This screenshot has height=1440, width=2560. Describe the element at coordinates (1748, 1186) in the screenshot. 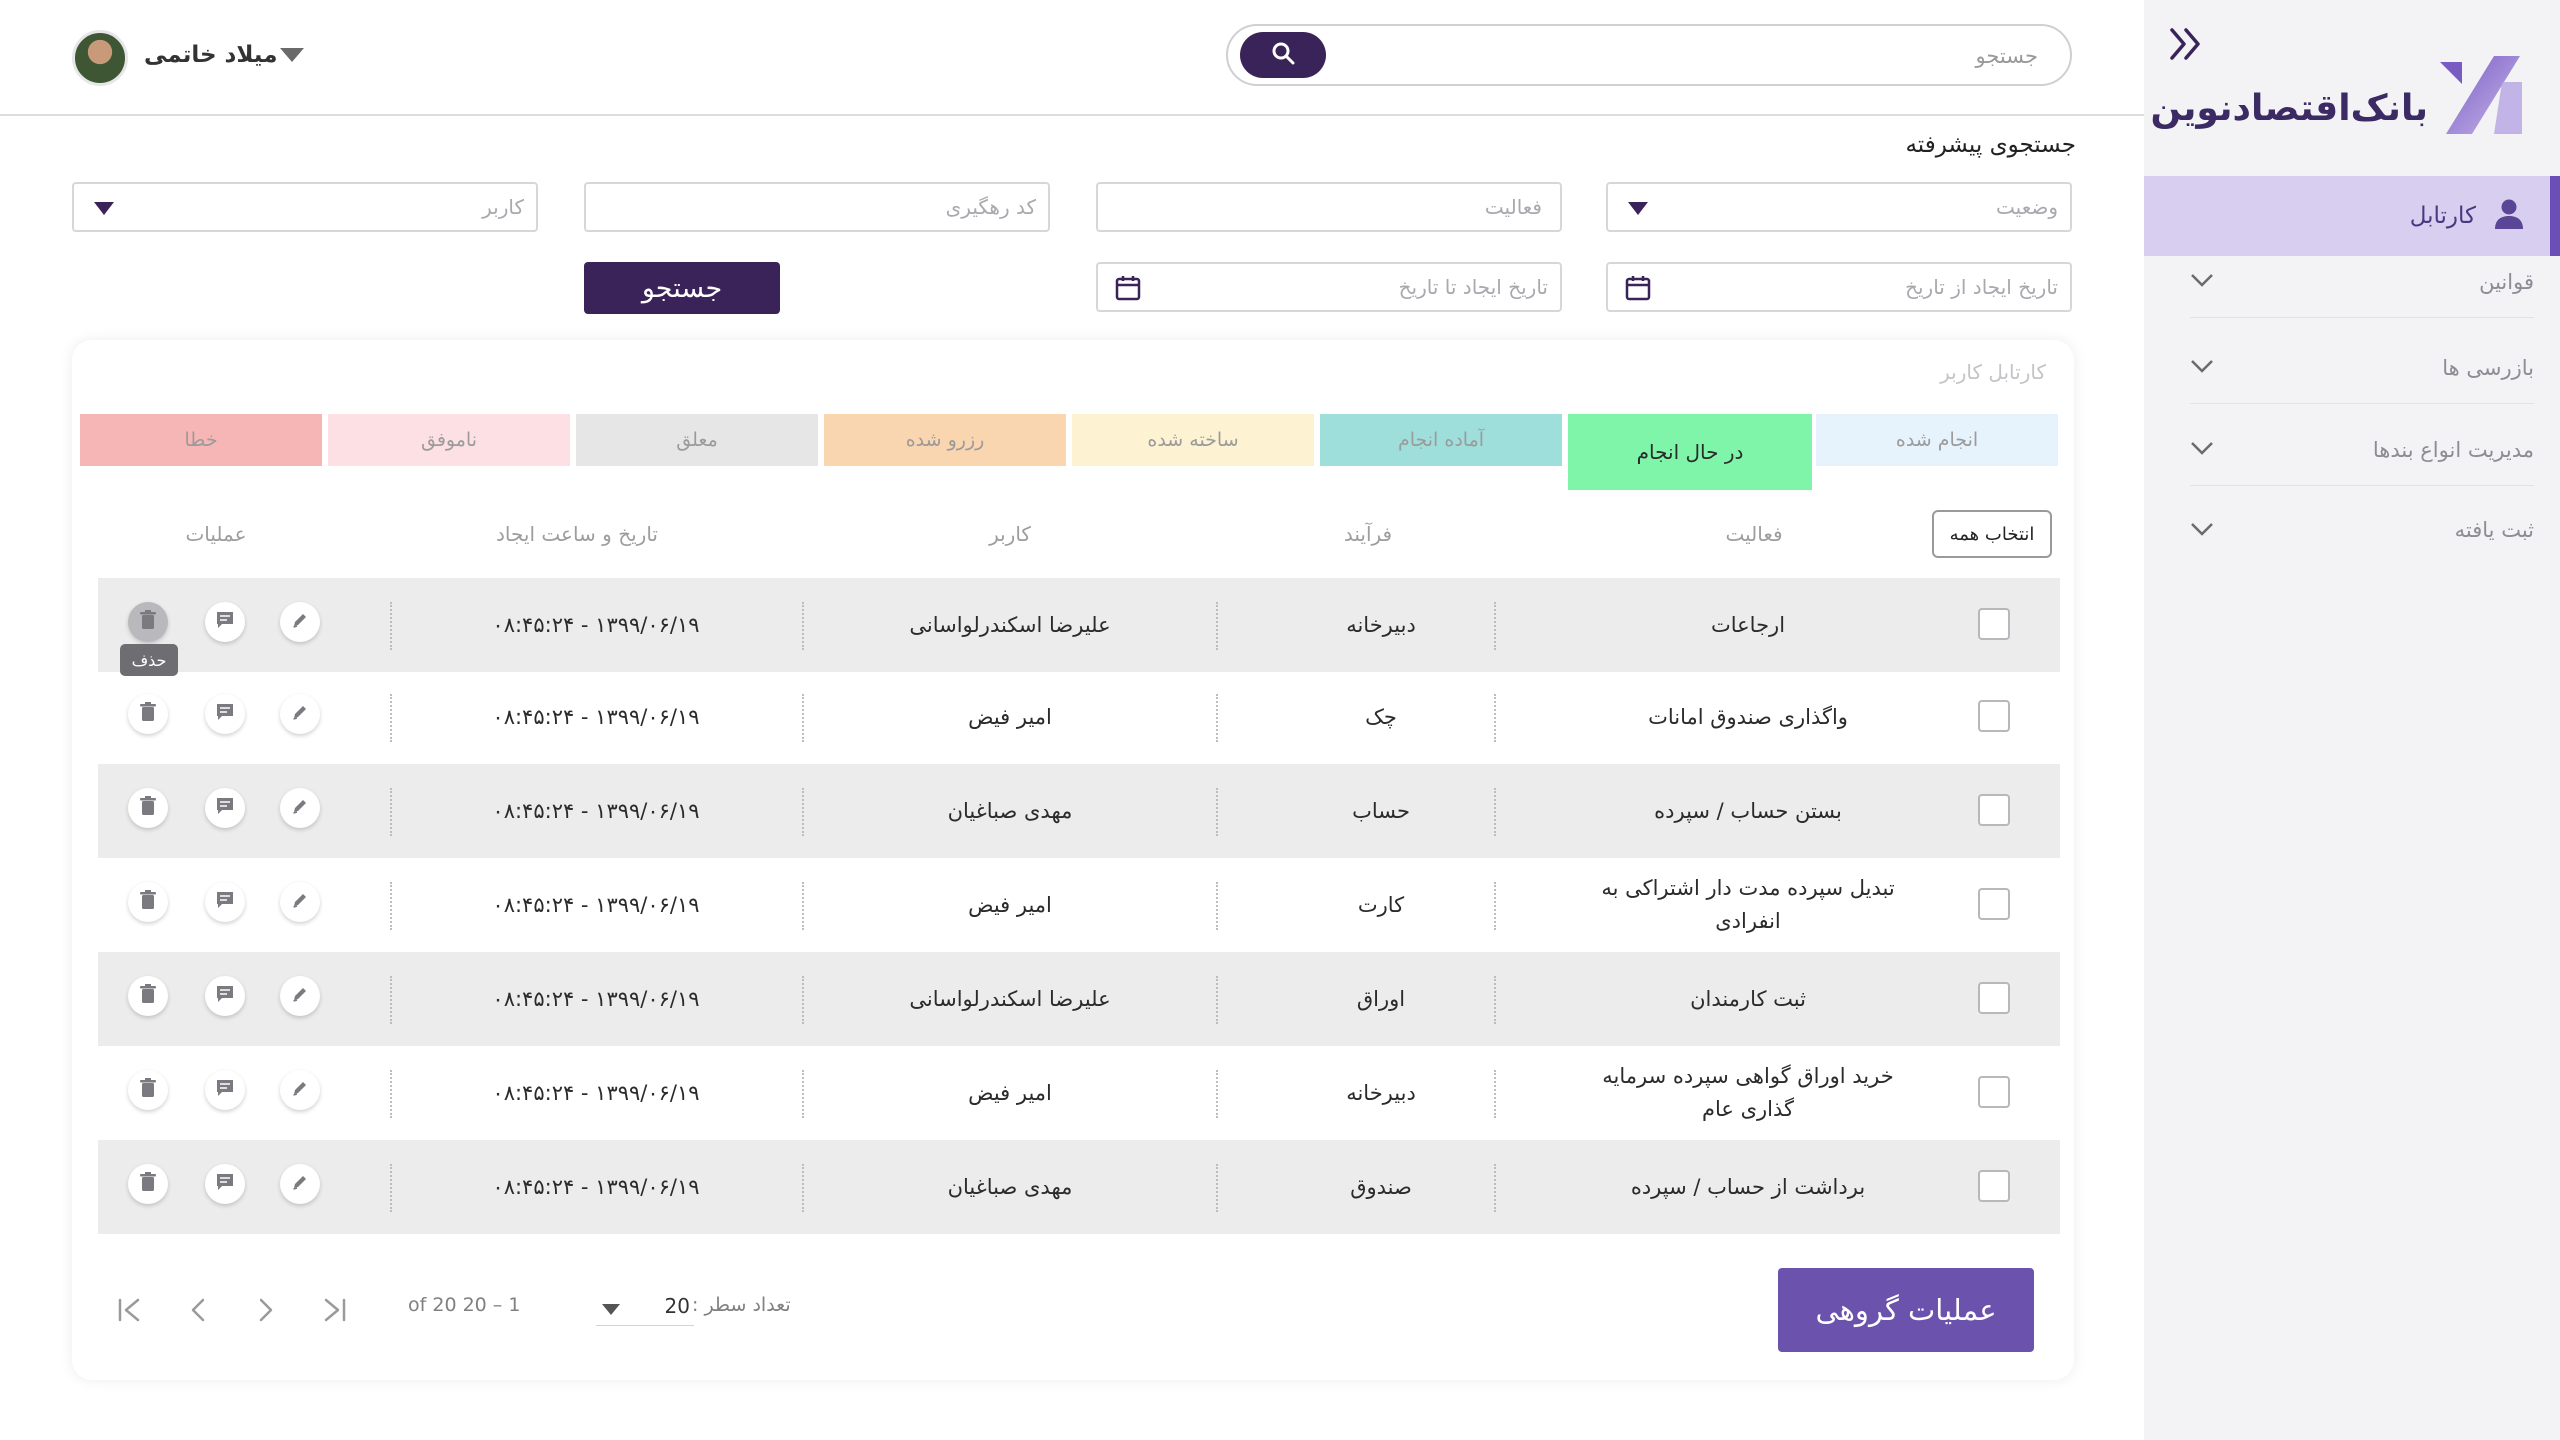

I see `cell-activity: برداشت از حساب / سپرده` at that location.